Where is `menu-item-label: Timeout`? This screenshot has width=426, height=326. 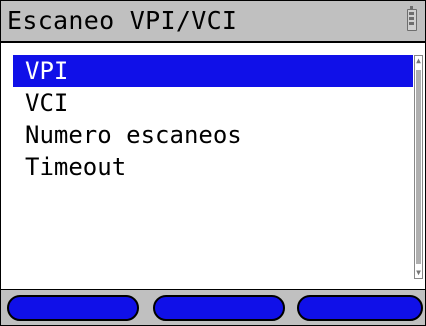 menu-item-label: Timeout is located at coordinates (76, 167).